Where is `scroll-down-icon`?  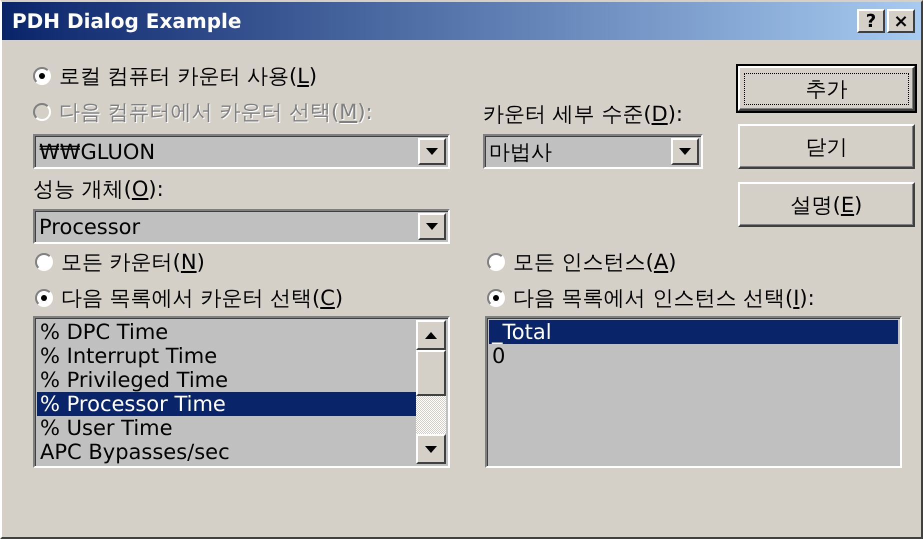 scroll-down-icon is located at coordinates (431, 449).